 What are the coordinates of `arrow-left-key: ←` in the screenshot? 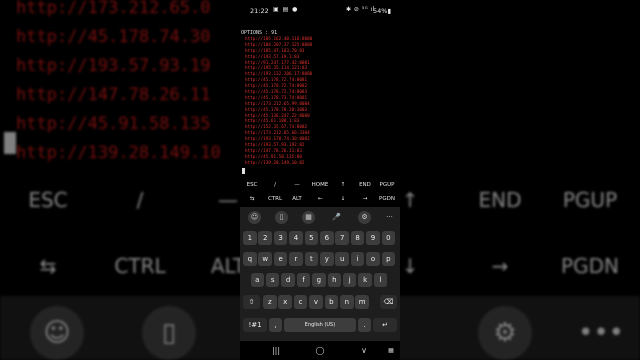 It's located at (320, 199).